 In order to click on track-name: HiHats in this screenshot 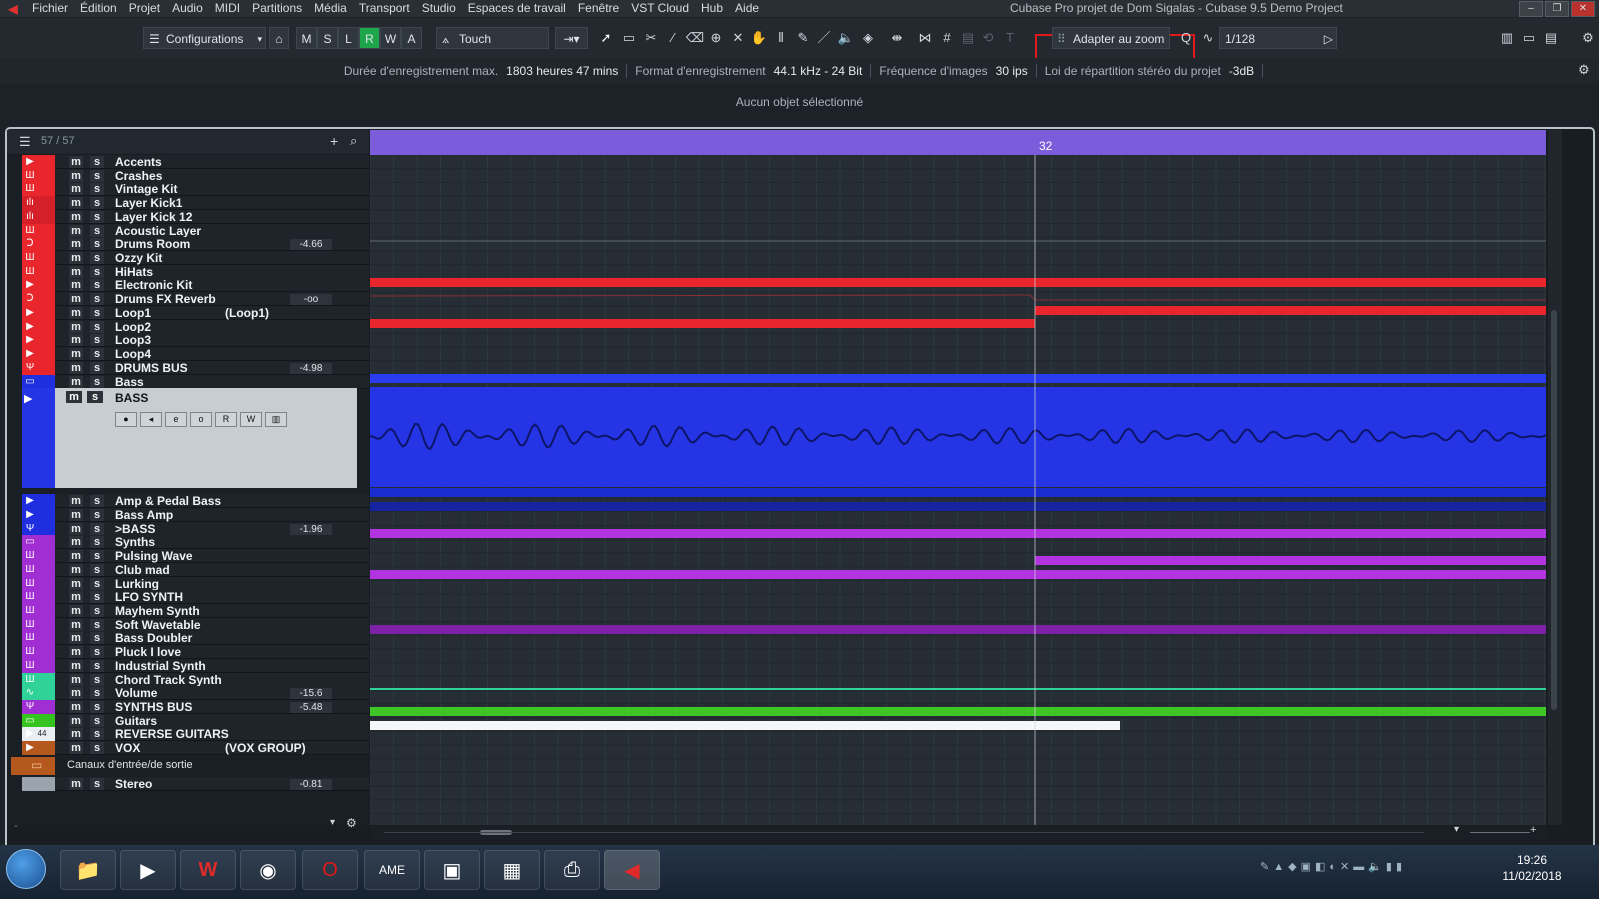, I will do `click(134, 272)`.